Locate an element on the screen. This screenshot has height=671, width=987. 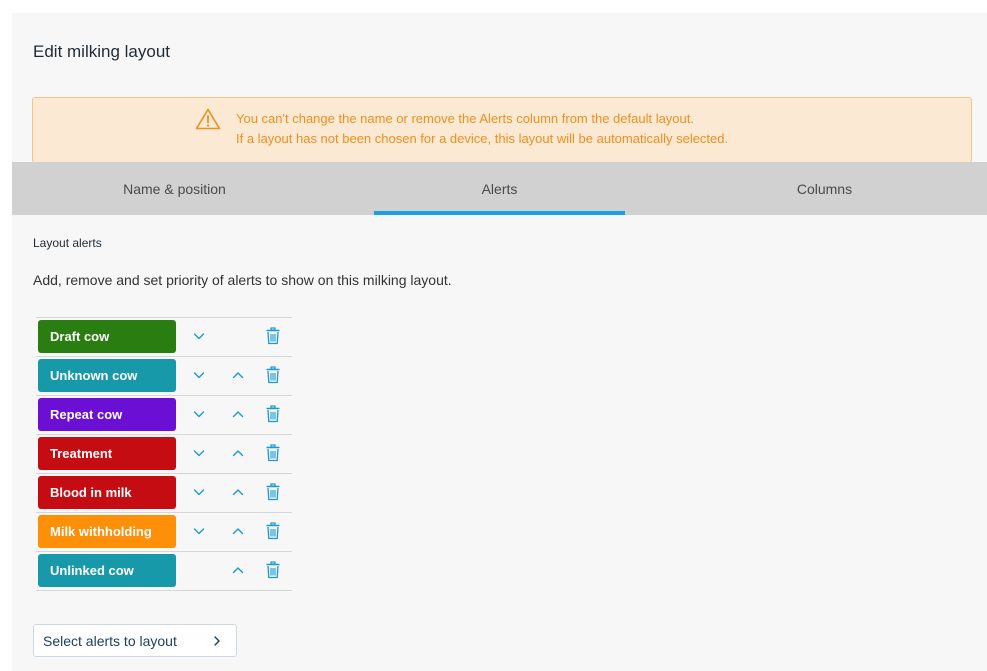
alert-label: Treatment is located at coordinates (107, 453).